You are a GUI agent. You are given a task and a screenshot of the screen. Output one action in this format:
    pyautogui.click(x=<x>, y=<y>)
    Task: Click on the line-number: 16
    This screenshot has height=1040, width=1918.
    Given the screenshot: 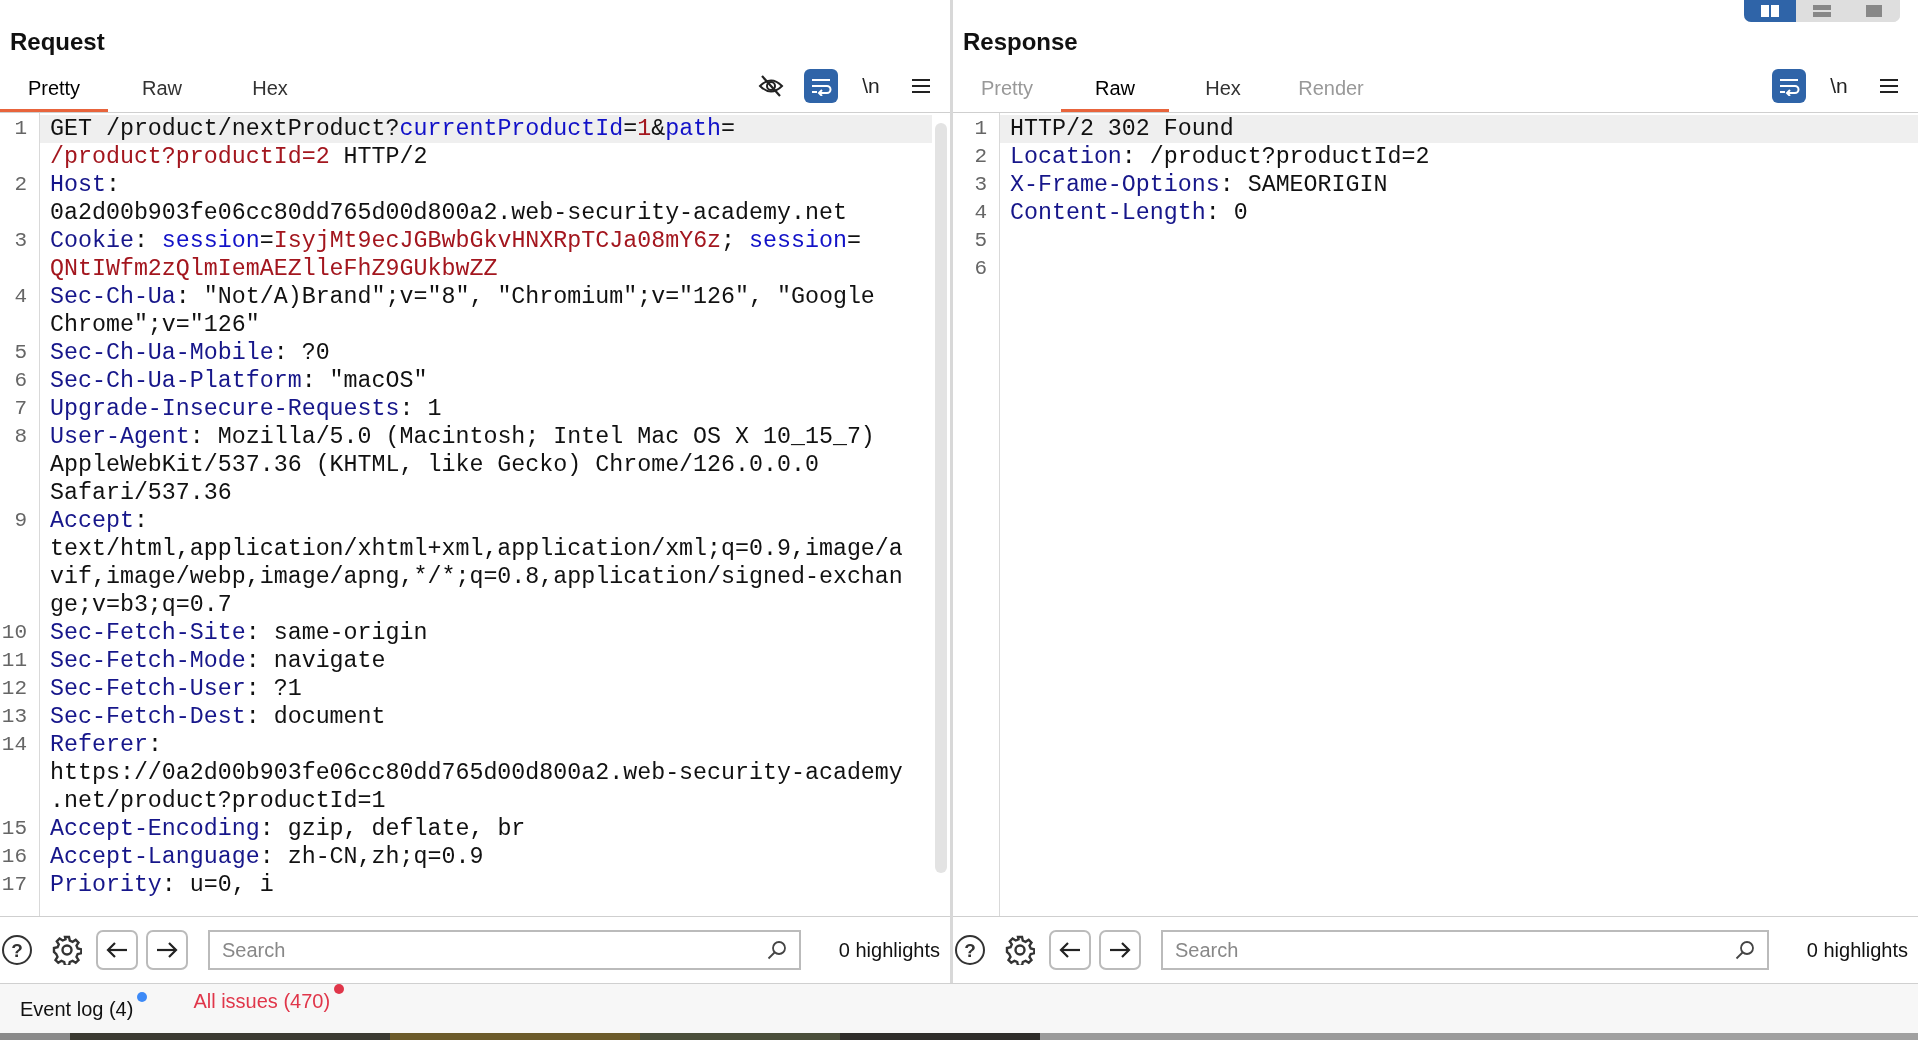 What is the action you would take?
    pyautogui.click(x=14, y=857)
    